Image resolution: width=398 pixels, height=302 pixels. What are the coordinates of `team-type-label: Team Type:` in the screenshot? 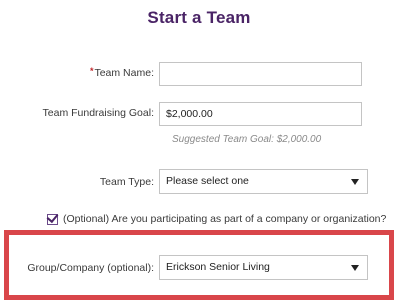 It's located at (126, 182).